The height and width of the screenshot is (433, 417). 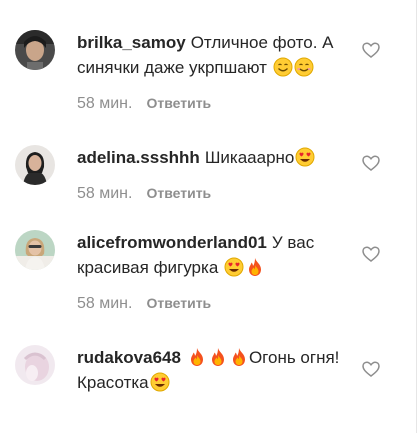 I want to click on comment-username: alicefromwonderland01, so click(x=172, y=242).